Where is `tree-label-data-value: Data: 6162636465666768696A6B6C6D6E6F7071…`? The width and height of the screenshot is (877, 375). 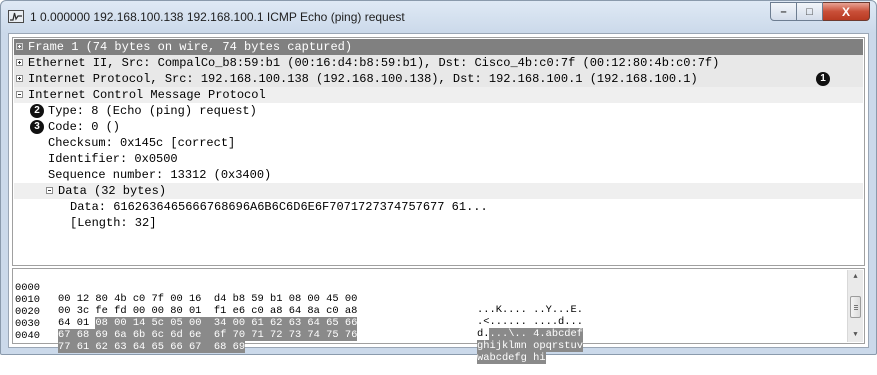
tree-label-data-value: Data: 6162636465666768696A6B6C6D6E6F7071… is located at coordinates (279, 207).